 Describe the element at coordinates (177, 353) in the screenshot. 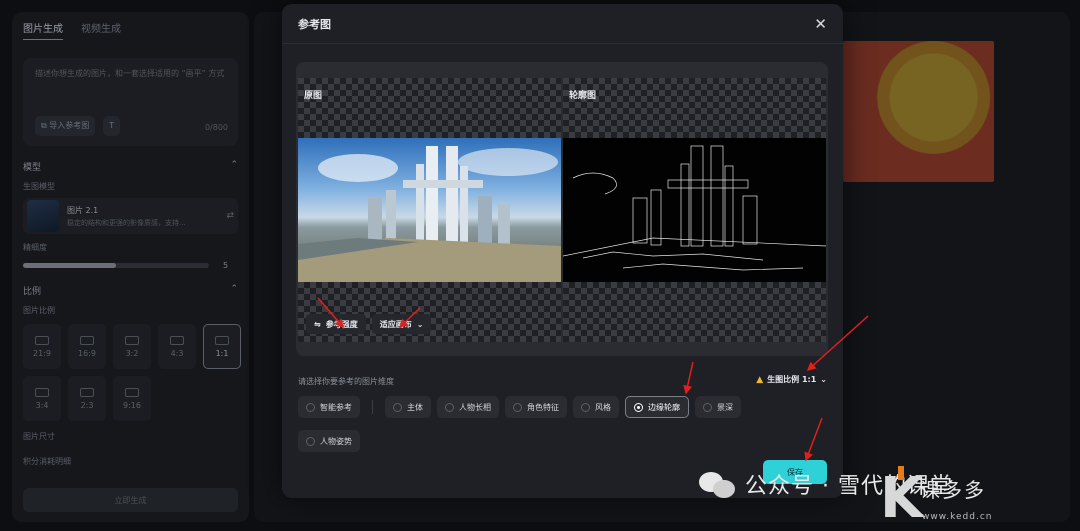

I see `ratio-option-label: 4:3` at that location.